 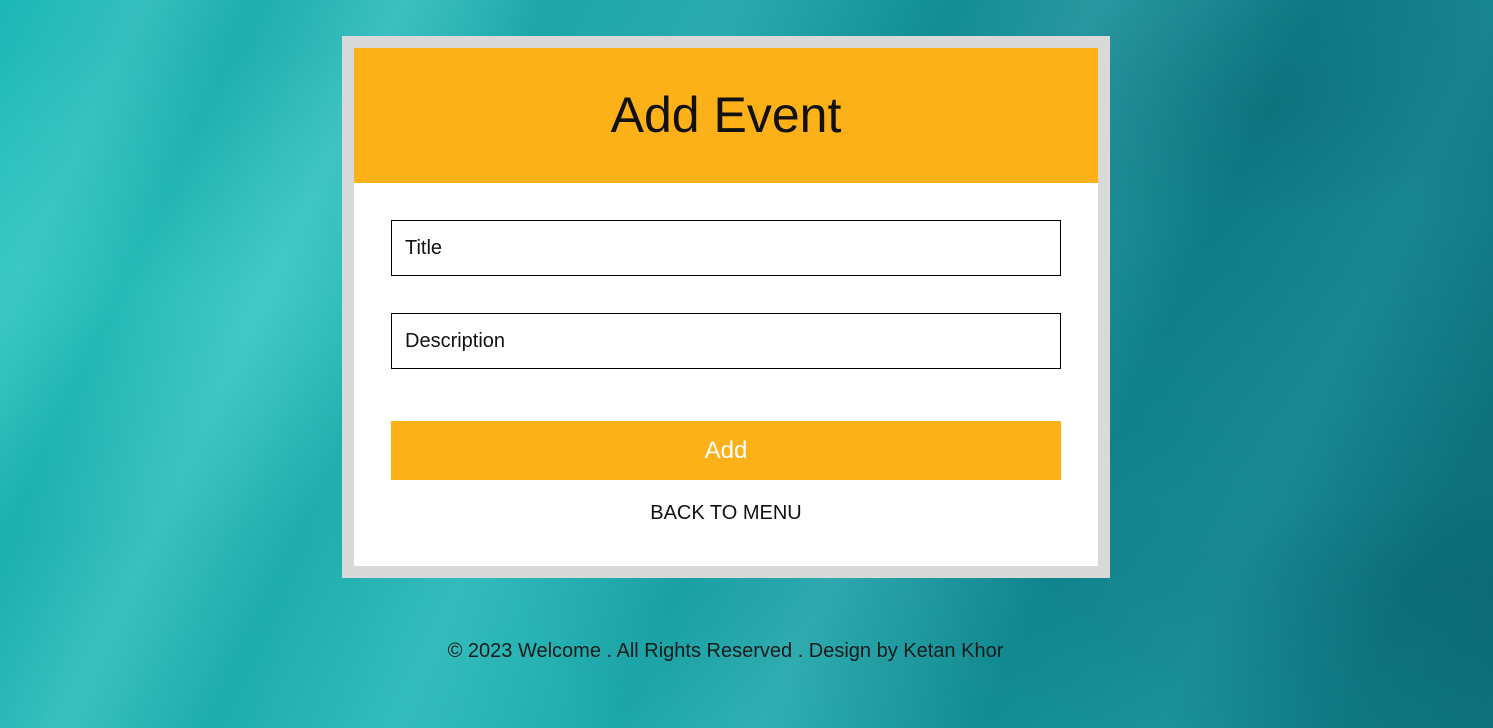 What do you see at coordinates (726, 450) in the screenshot?
I see `add-button: Add` at bounding box center [726, 450].